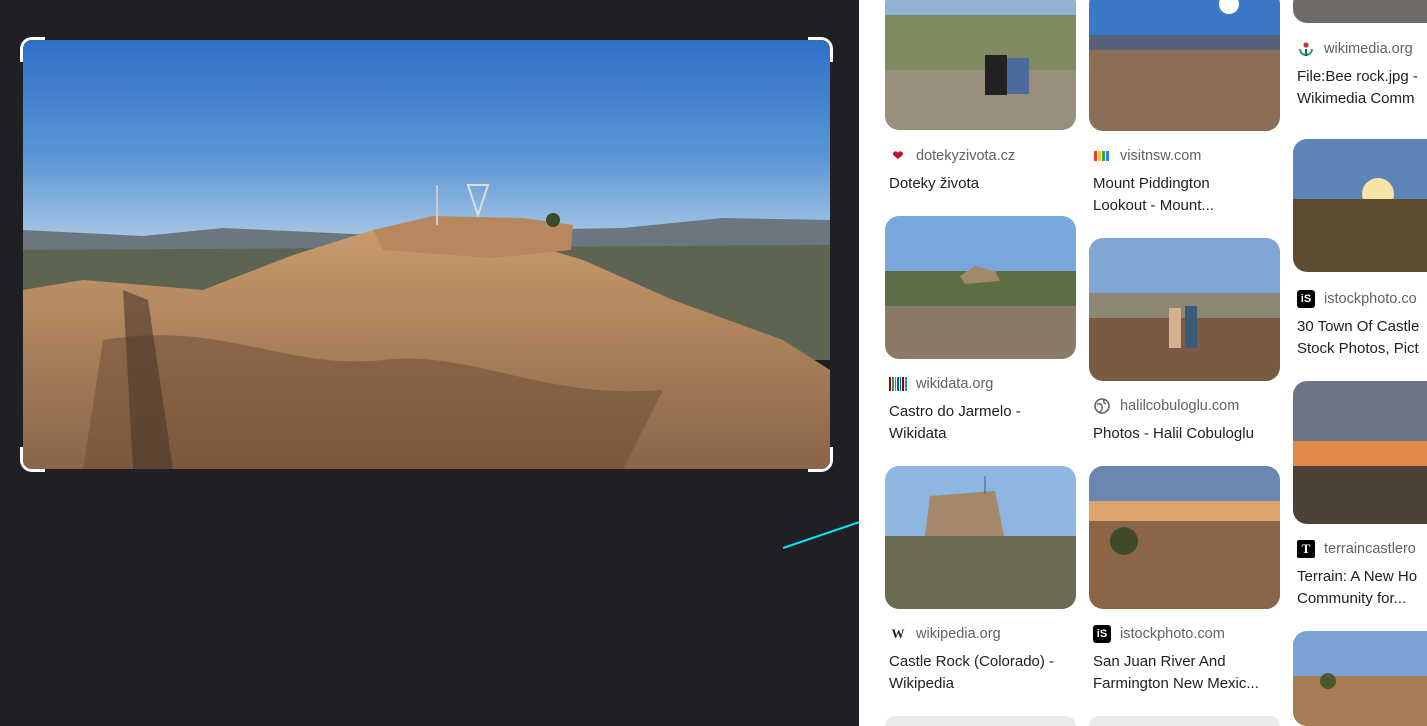 The image size is (1427, 726). What do you see at coordinates (820, 459) in the screenshot?
I see `crop-handle-bottom-right` at bounding box center [820, 459].